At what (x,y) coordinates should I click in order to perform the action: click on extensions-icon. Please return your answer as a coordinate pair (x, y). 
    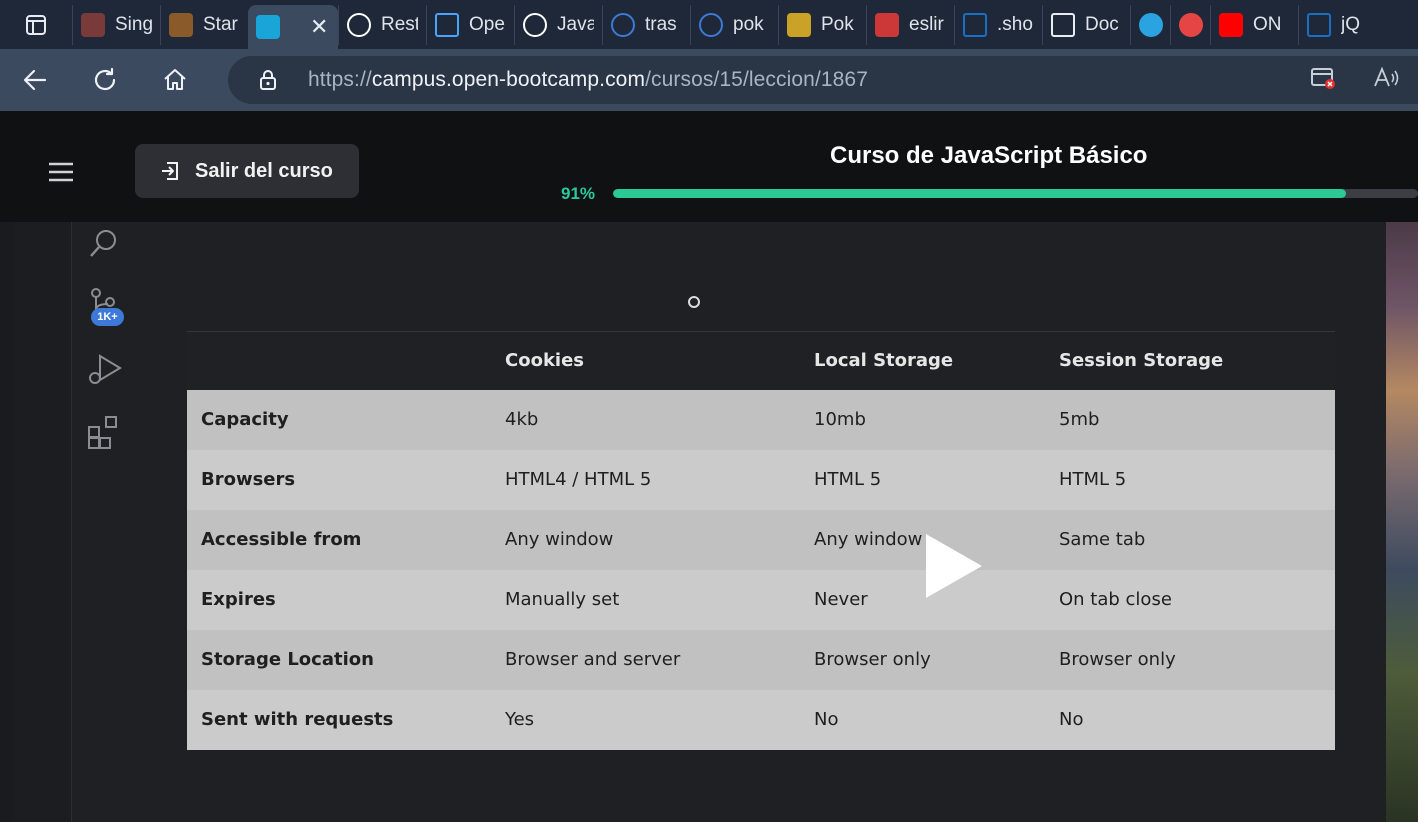
    Looking at the image, I should click on (105, 435).